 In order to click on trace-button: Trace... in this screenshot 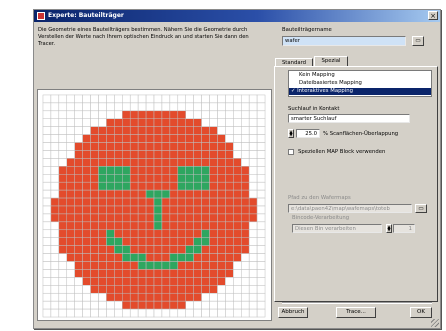, I will do `click(356, 312)`.